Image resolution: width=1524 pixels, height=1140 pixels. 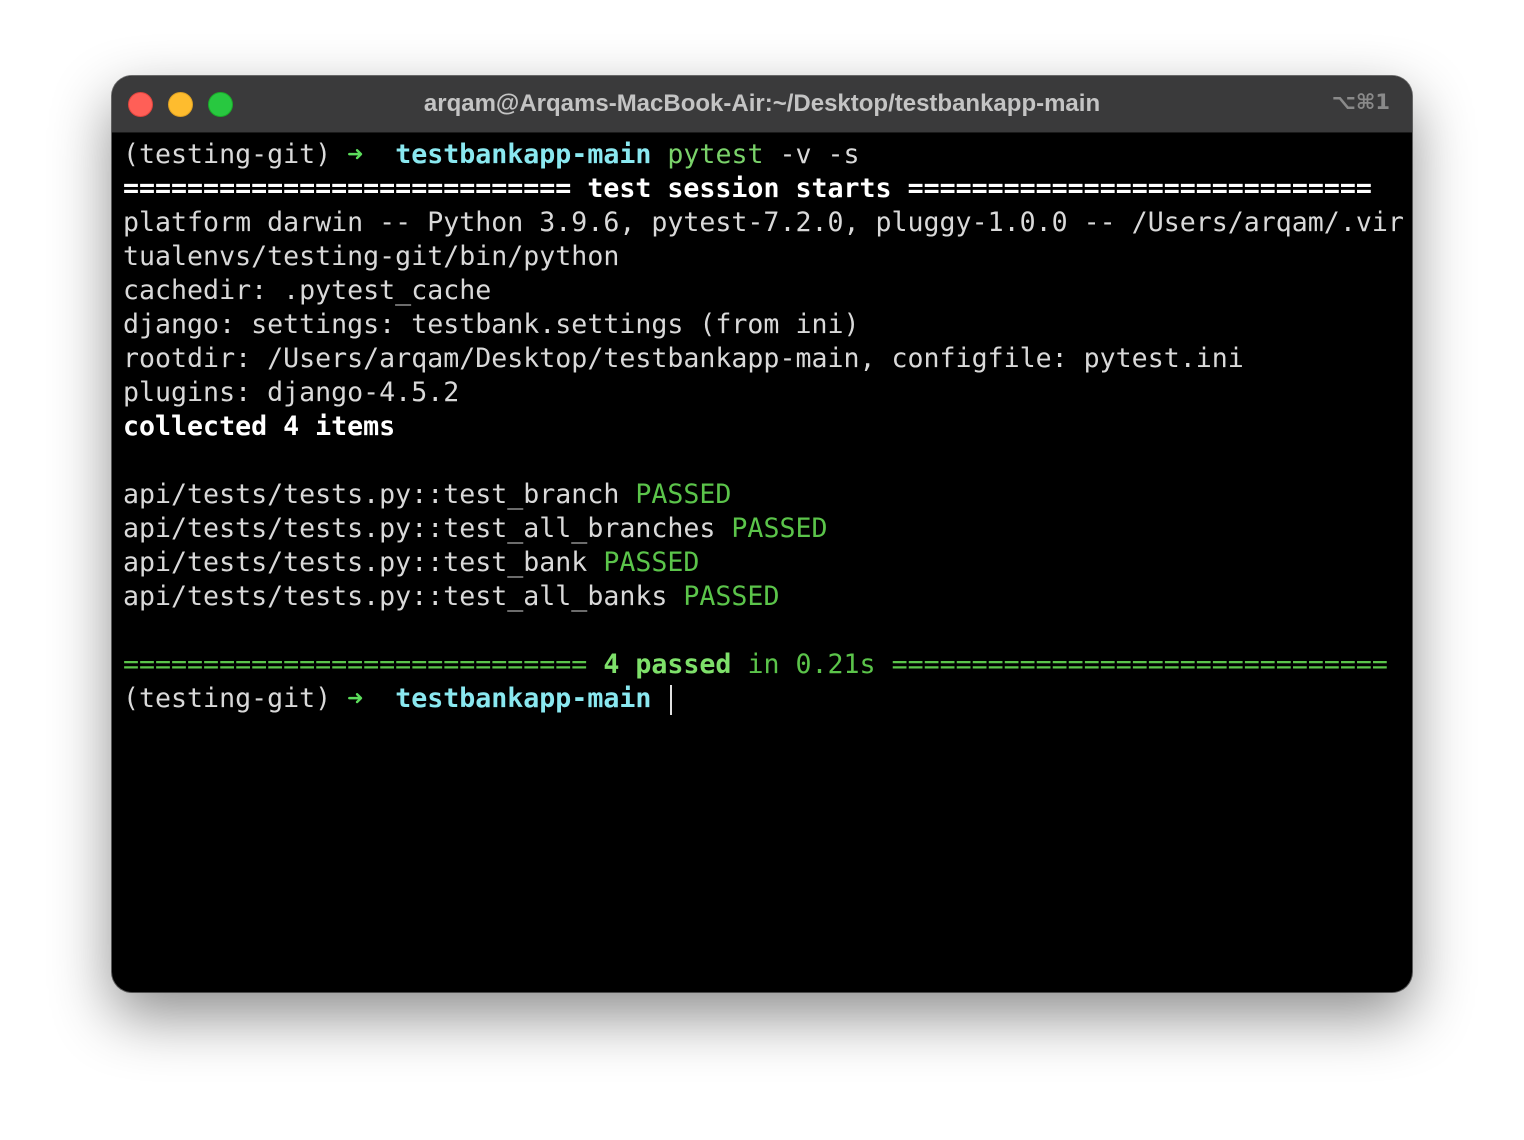 What do you see at coordinates (739, 188) in the screenshot?
I see `session-label: test session starts` at bounding box center [739, 188].